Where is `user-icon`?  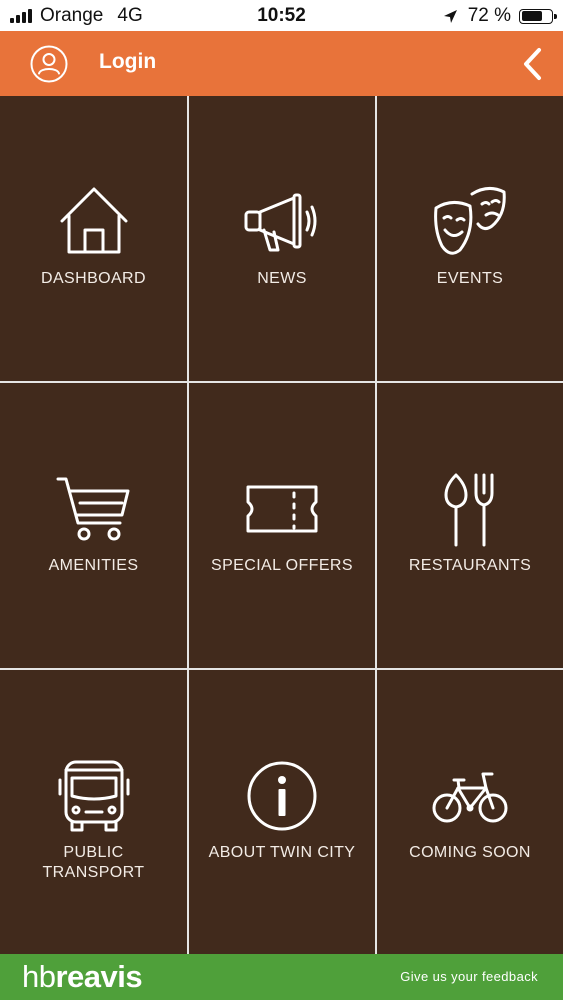 user-icon is located at coordinates (49, 64).